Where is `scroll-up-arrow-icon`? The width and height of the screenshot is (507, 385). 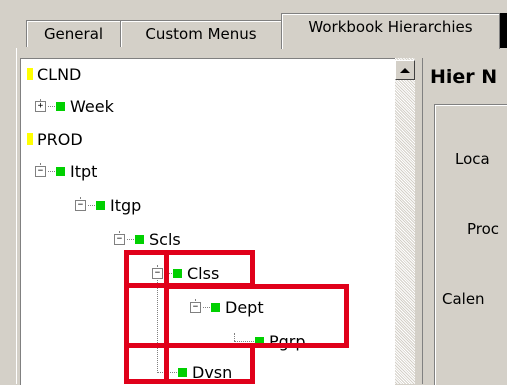 scroll-up-arrow-icon is located at coordinates (405, 70).